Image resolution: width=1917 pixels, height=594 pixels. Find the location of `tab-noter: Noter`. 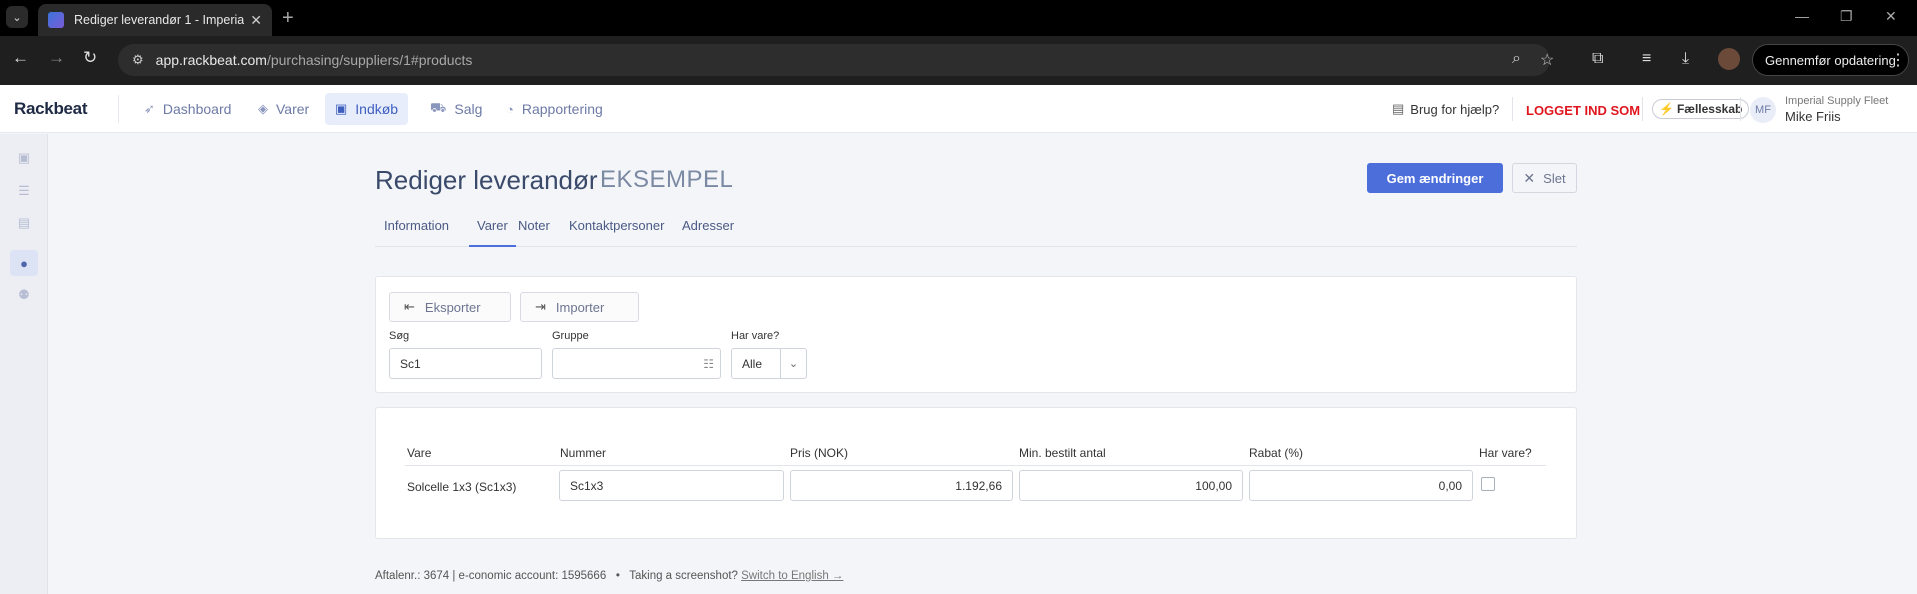

tab-noter: Noter is located at coordinates (534, 232).